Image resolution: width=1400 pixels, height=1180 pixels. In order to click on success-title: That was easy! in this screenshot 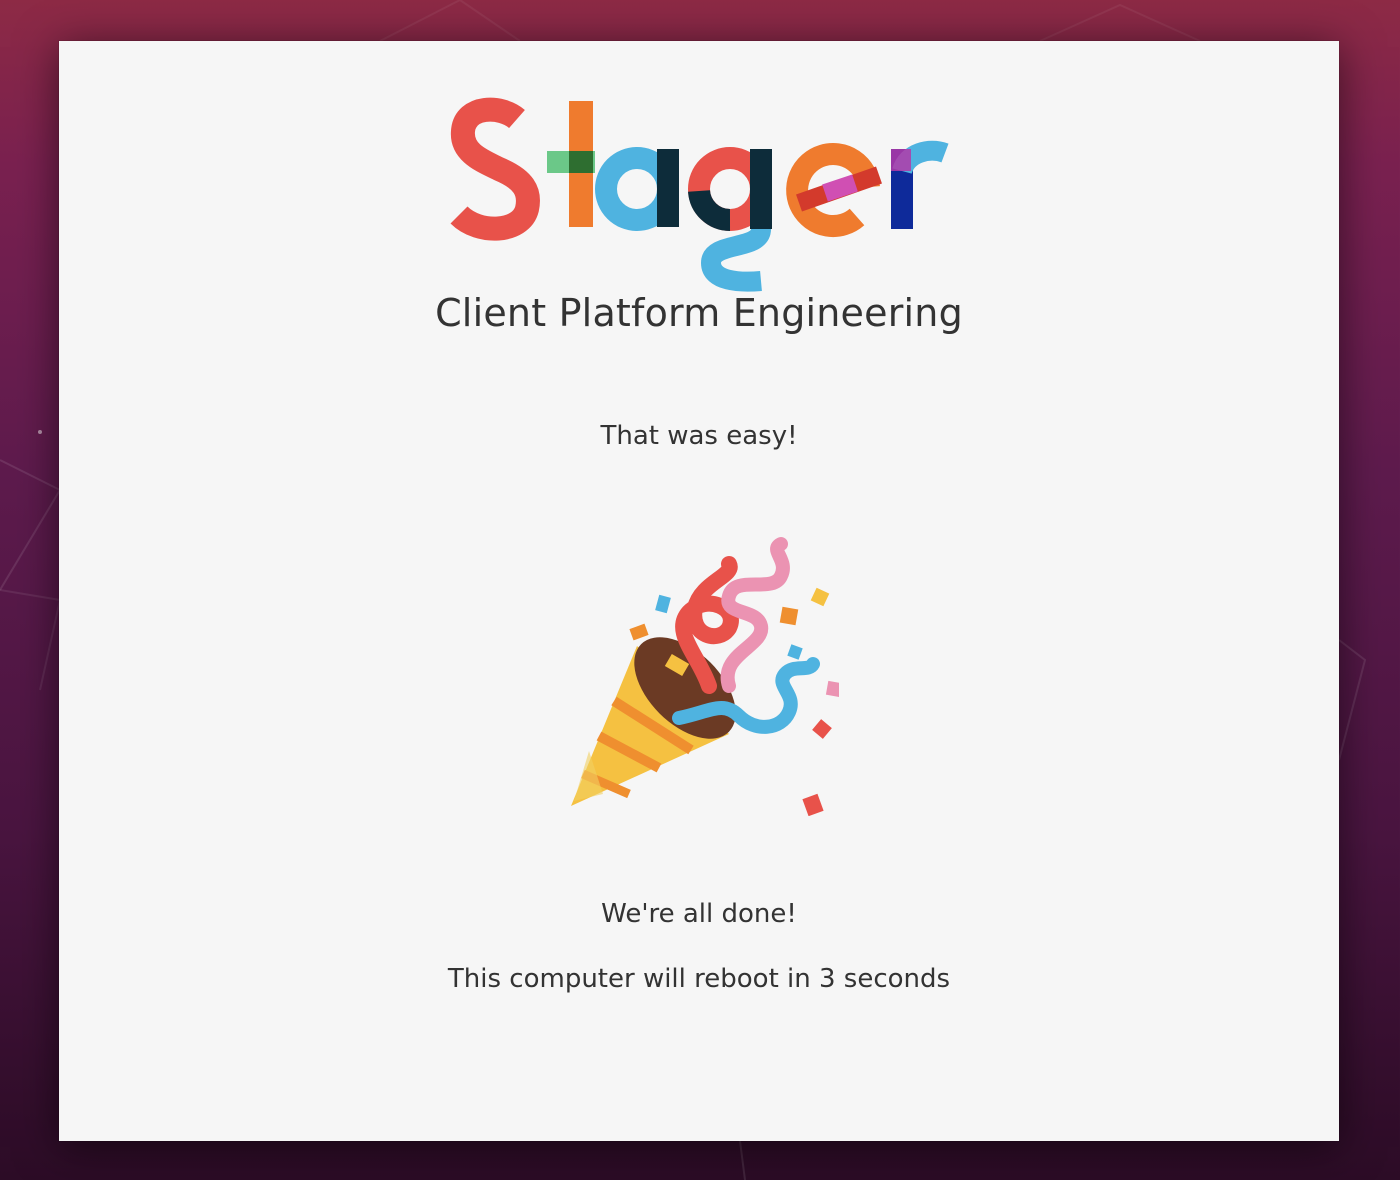, I will do `click(699, 436)`.